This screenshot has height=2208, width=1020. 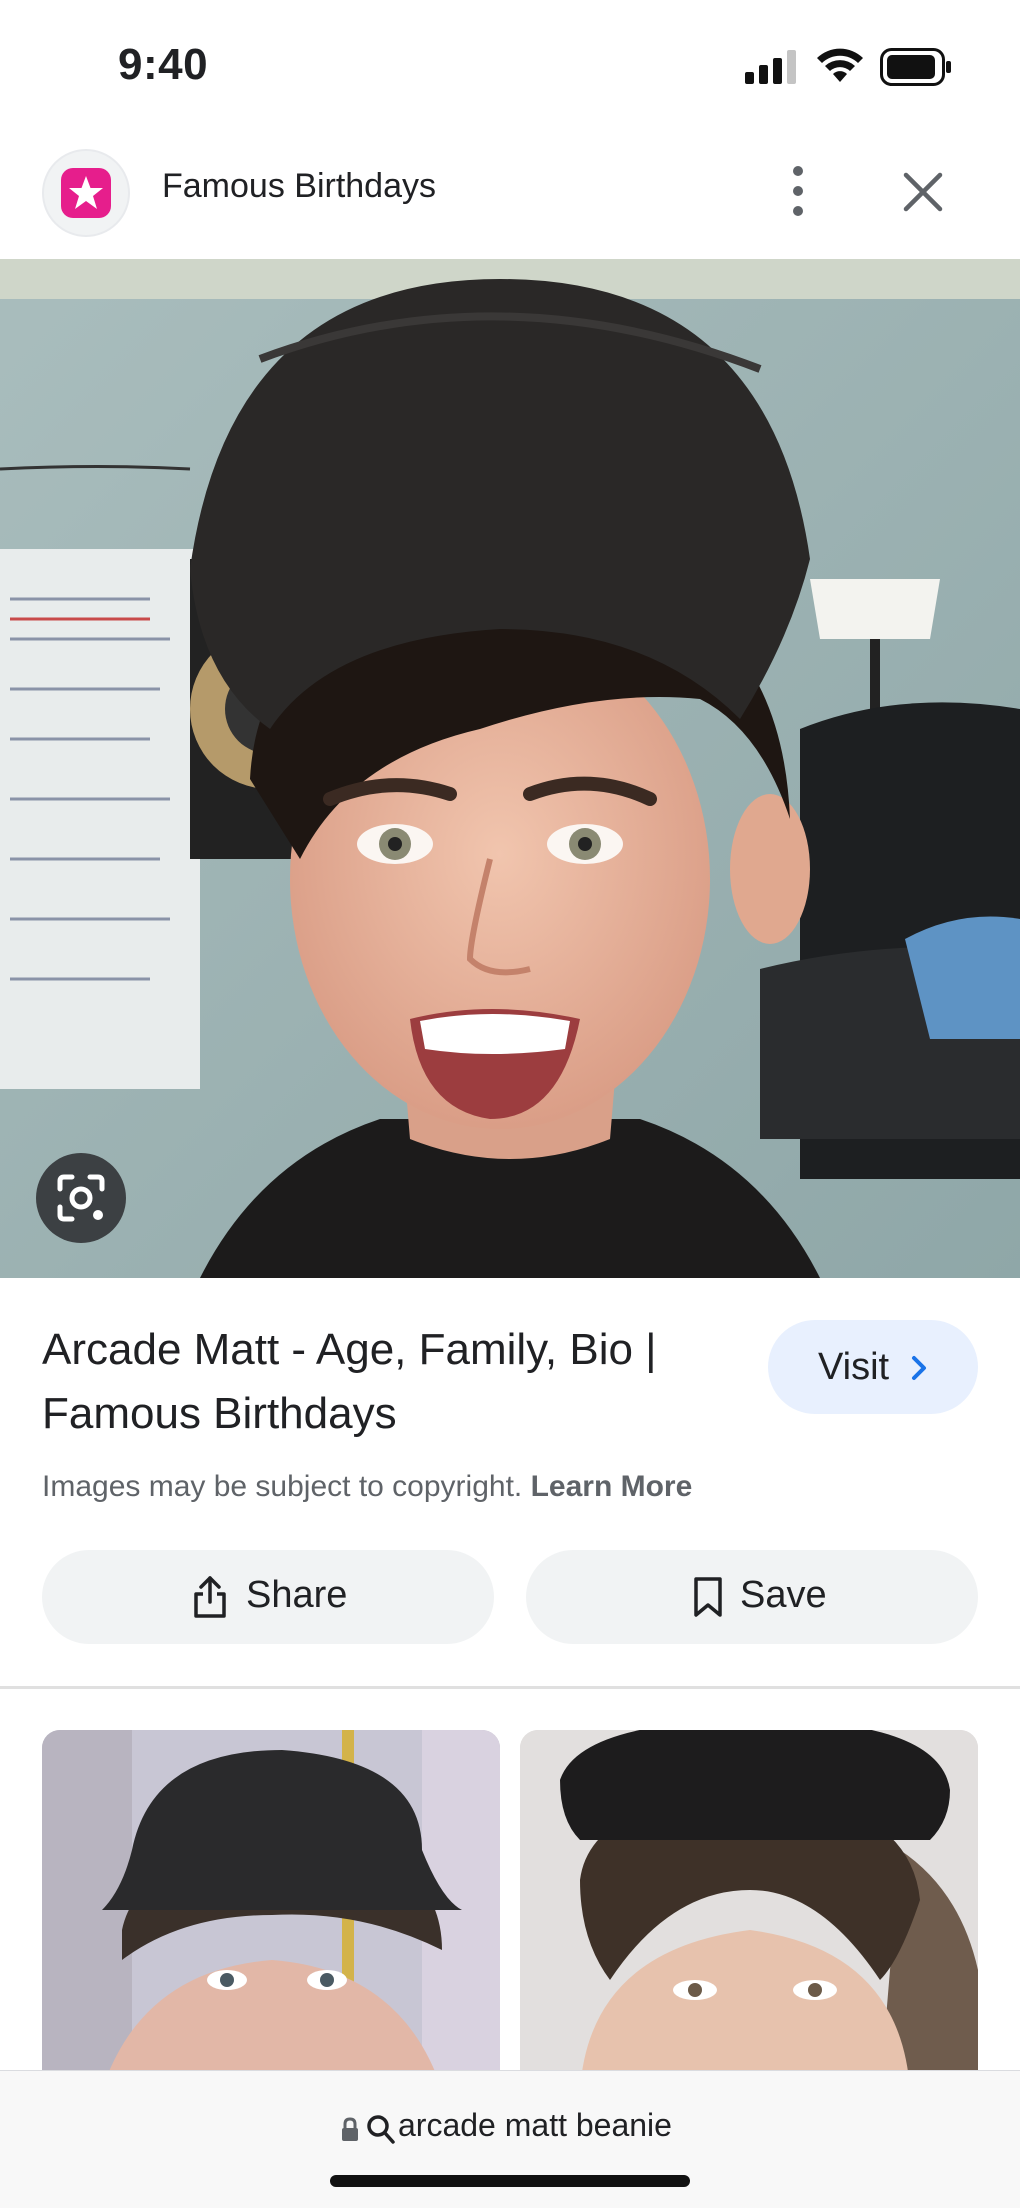 What do you see at coordinates (510, 197) in the screenshot?
I see `browser-header: Famous Birthdays` at bounding box center [510, 197].